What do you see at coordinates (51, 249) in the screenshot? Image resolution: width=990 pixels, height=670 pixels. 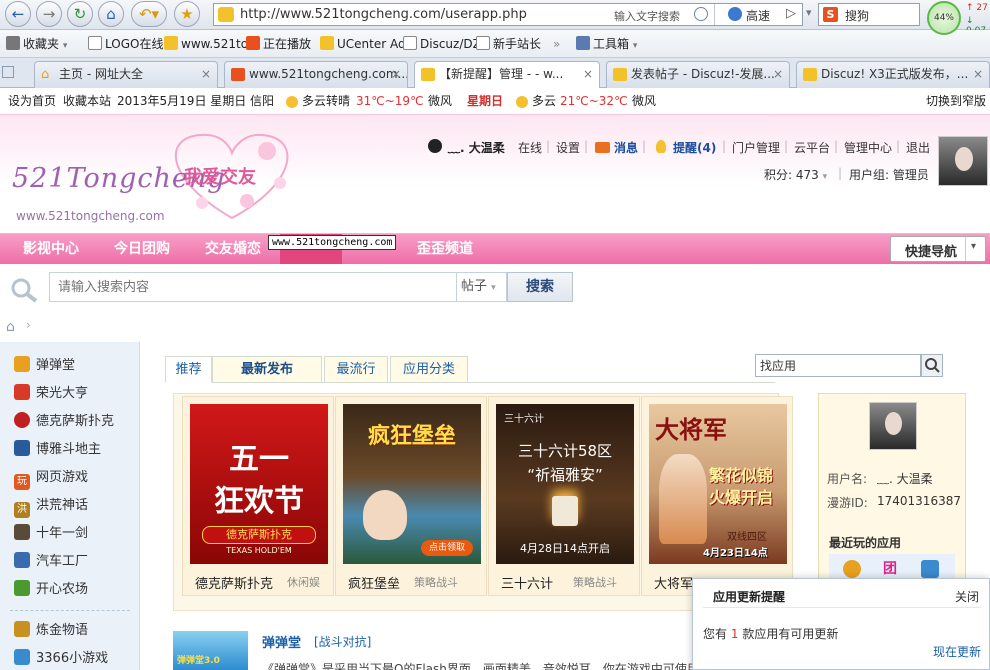 I see `menu-movies: 影视中心` at bounding box center [51, 249].